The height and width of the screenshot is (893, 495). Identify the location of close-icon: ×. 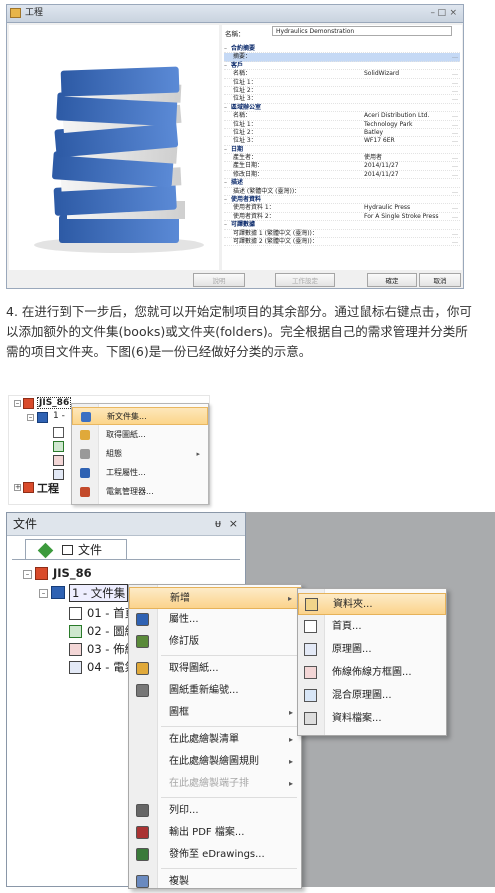
(233, 524).